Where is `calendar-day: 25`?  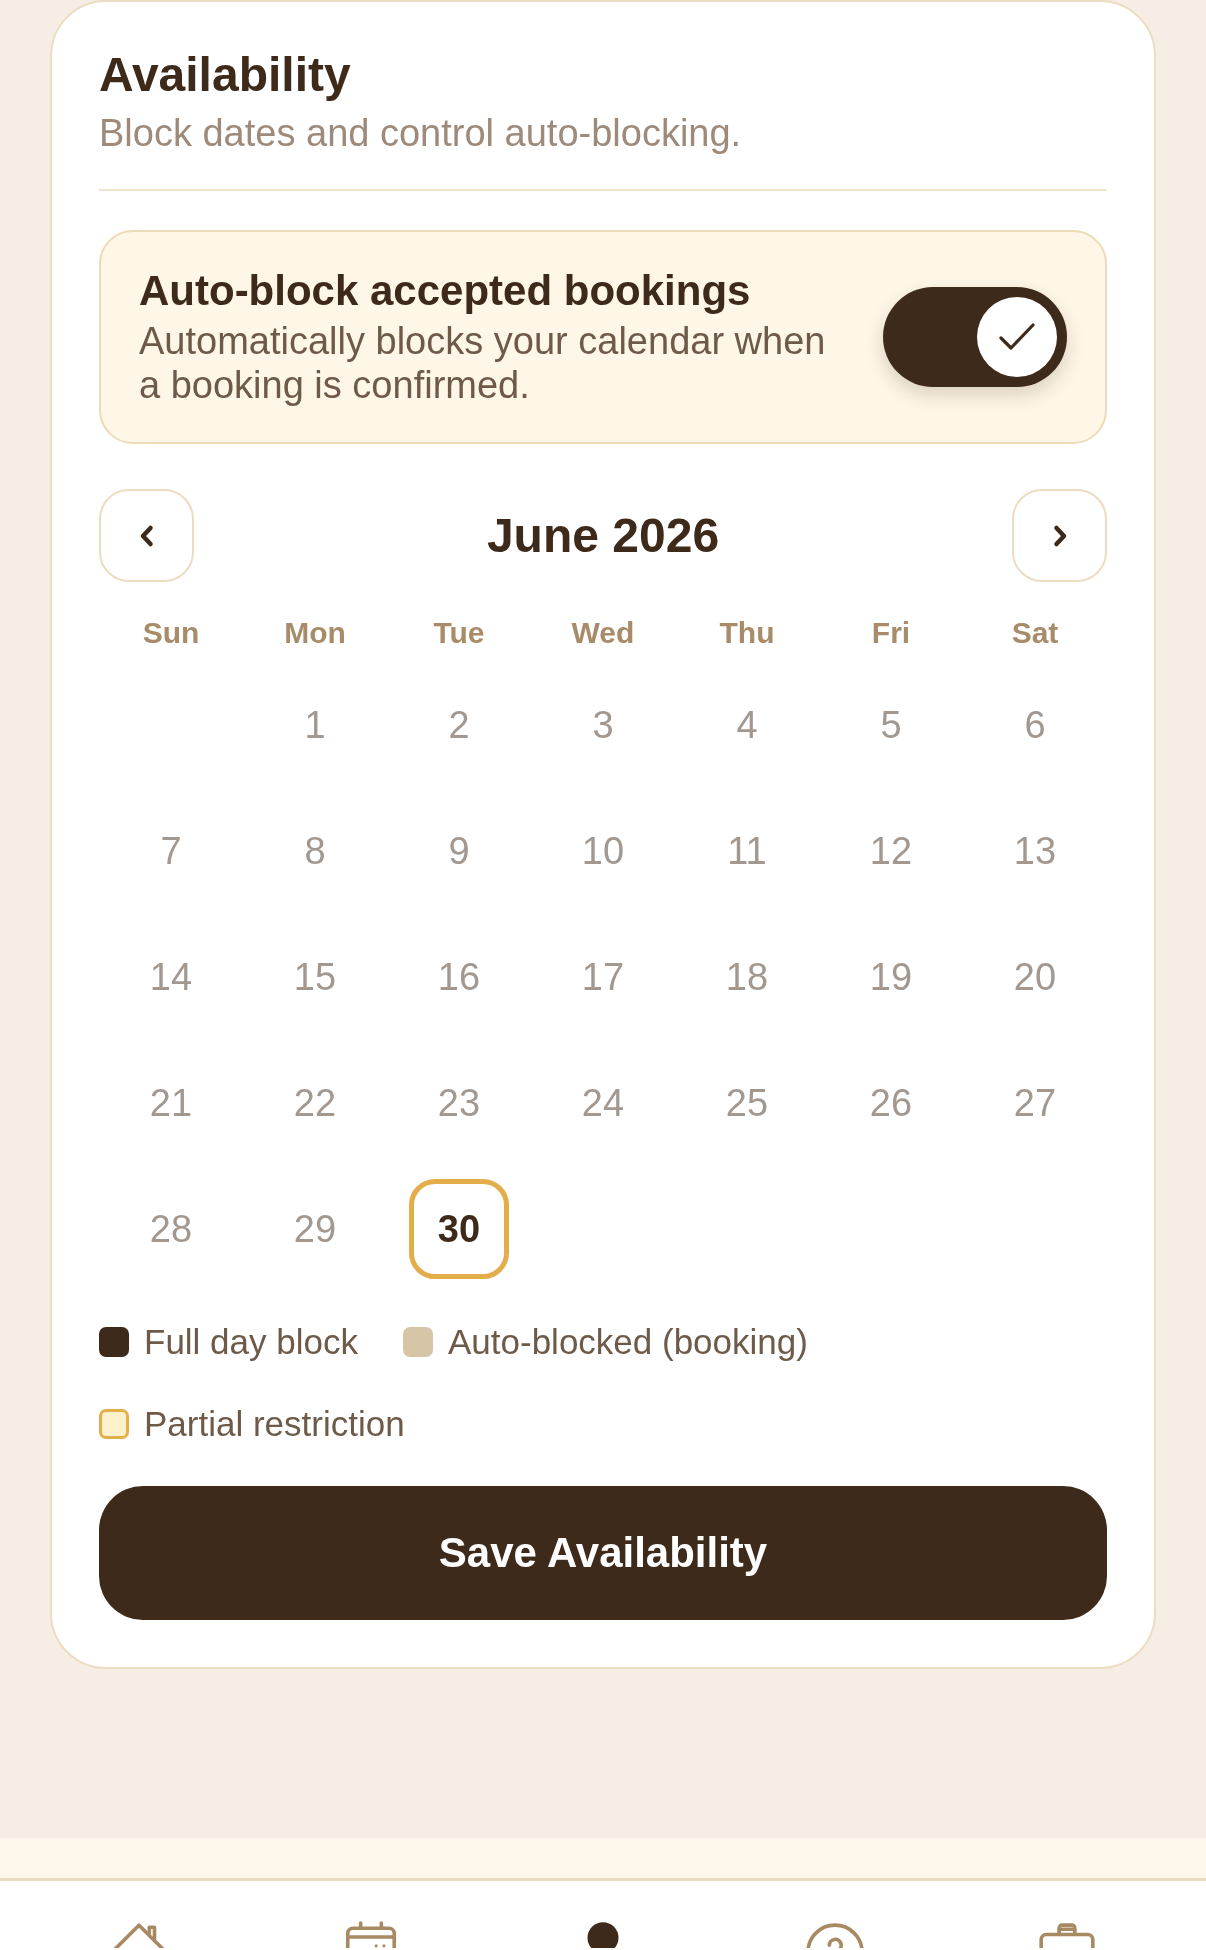 calendar-day: 25 is located at coordinates (747, 1103).